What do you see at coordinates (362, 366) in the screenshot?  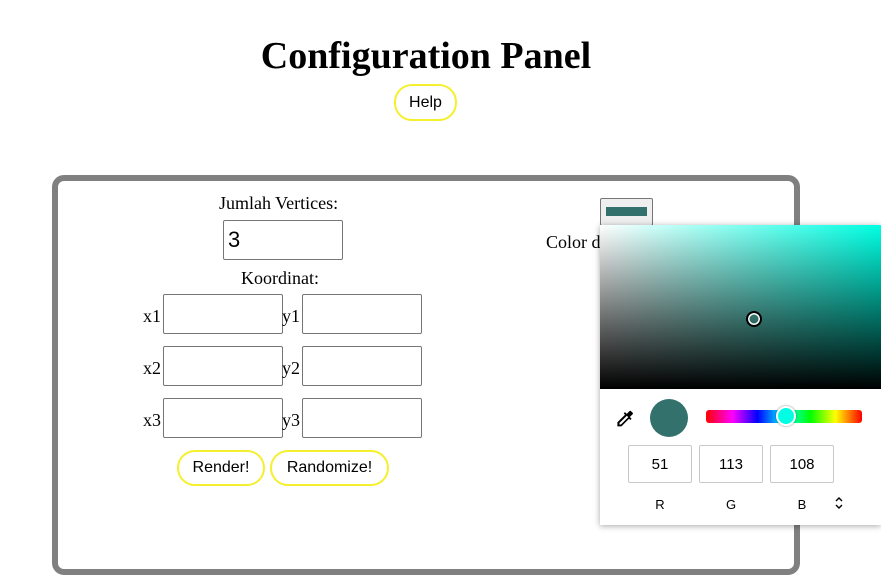 I see `y2-input` at bounding box center [362, 366].